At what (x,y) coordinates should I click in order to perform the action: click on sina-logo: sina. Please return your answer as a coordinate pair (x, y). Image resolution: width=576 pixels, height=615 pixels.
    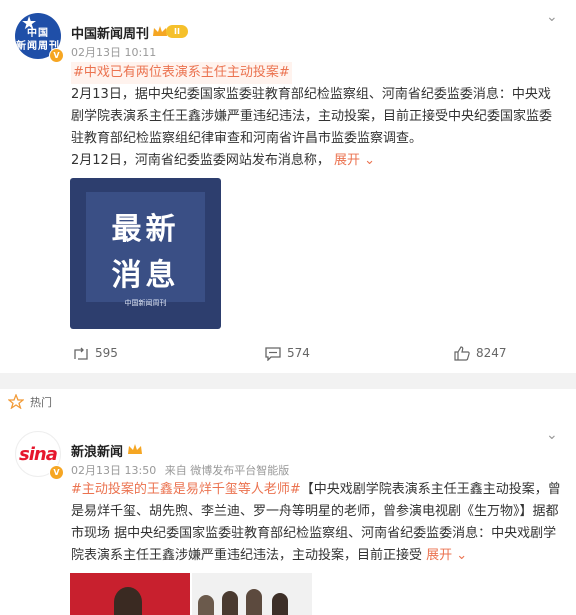
    Looking at the image, I should click on (38, 454).